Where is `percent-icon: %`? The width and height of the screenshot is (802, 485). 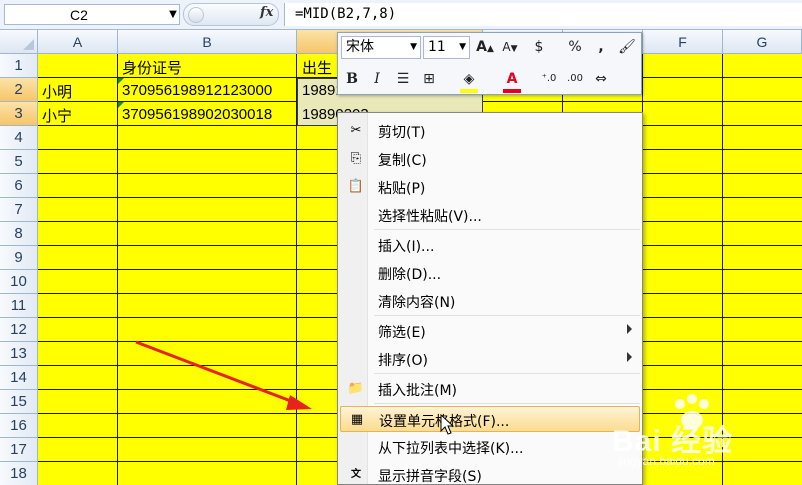
percent-icon: % is located at coordinates (575, 47).